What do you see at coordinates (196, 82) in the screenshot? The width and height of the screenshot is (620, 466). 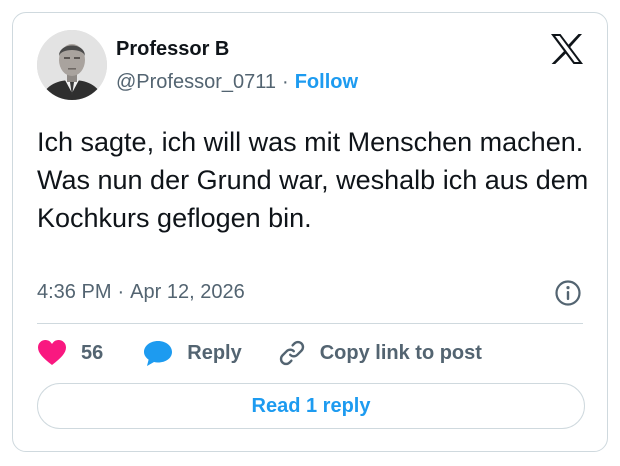 I see `author-handle: @Professor_0711` at bounding box center [196, 82].